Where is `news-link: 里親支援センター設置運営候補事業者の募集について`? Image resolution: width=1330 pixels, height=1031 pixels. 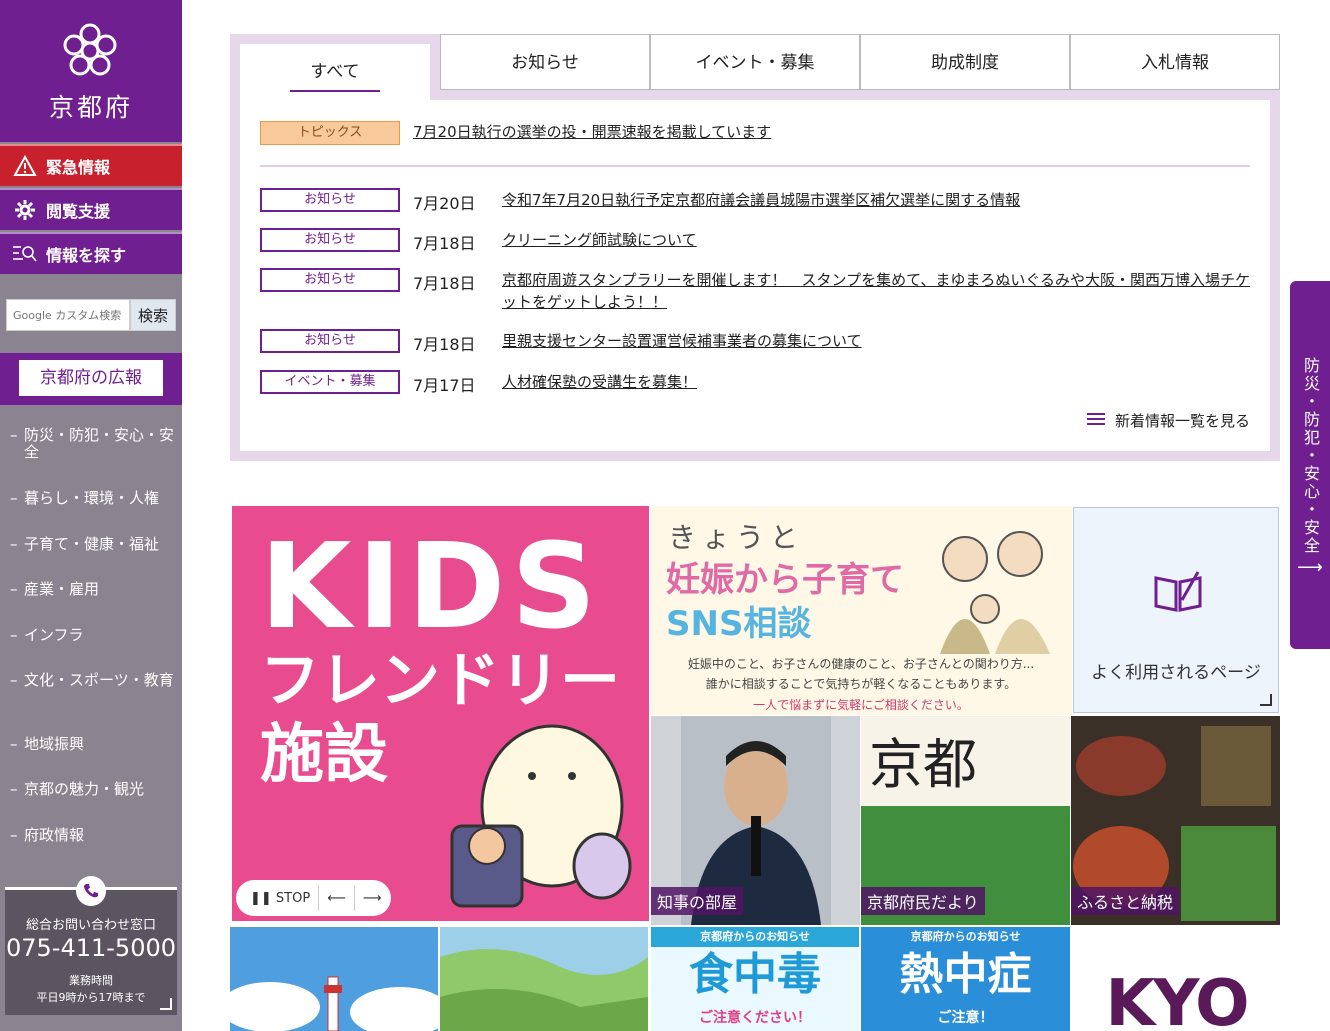
news-link: 里親支援センター設置運営候補事業者の募集について is located at coordinates (877, 341).